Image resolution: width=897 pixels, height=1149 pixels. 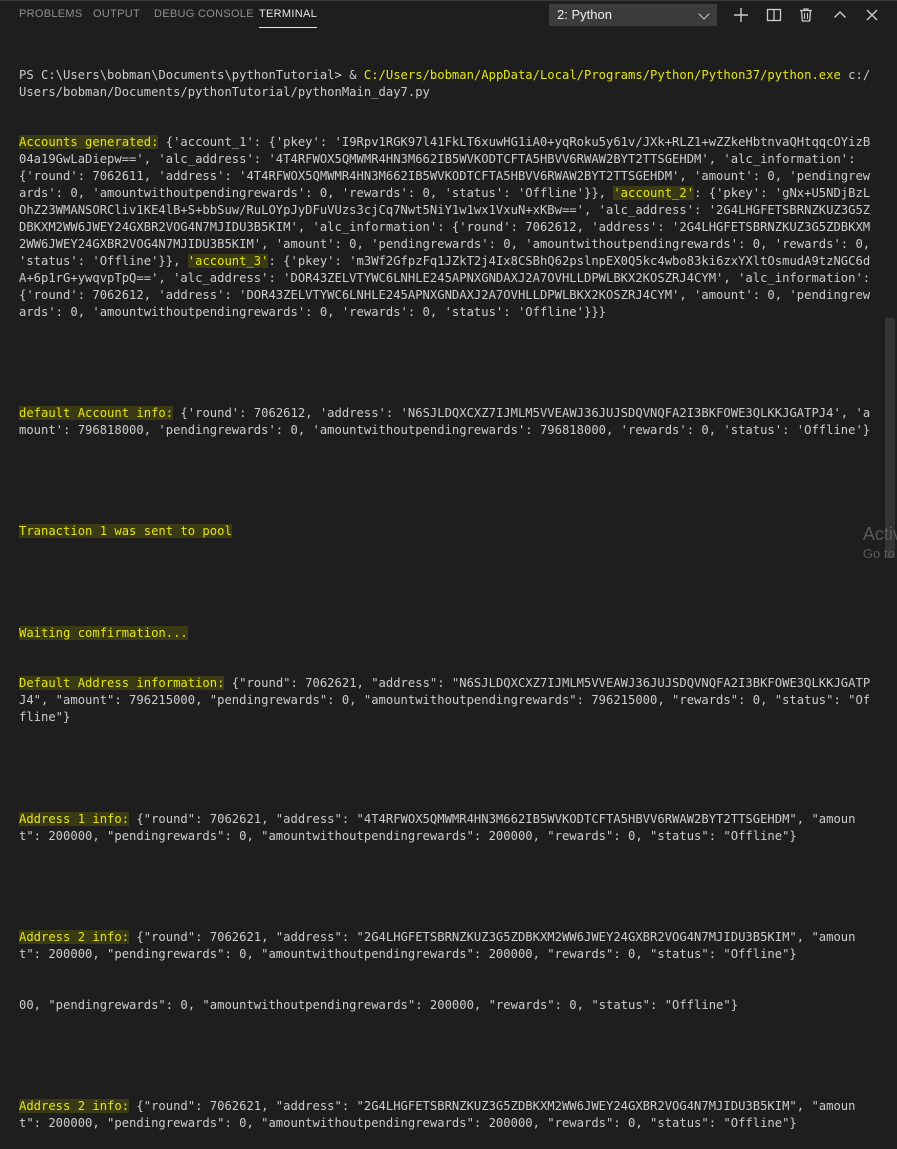 What do you see at coordinates (116, 14) in the screenshot?
I see `tab-output: OUTPUT` at bounding box center [116, 14].